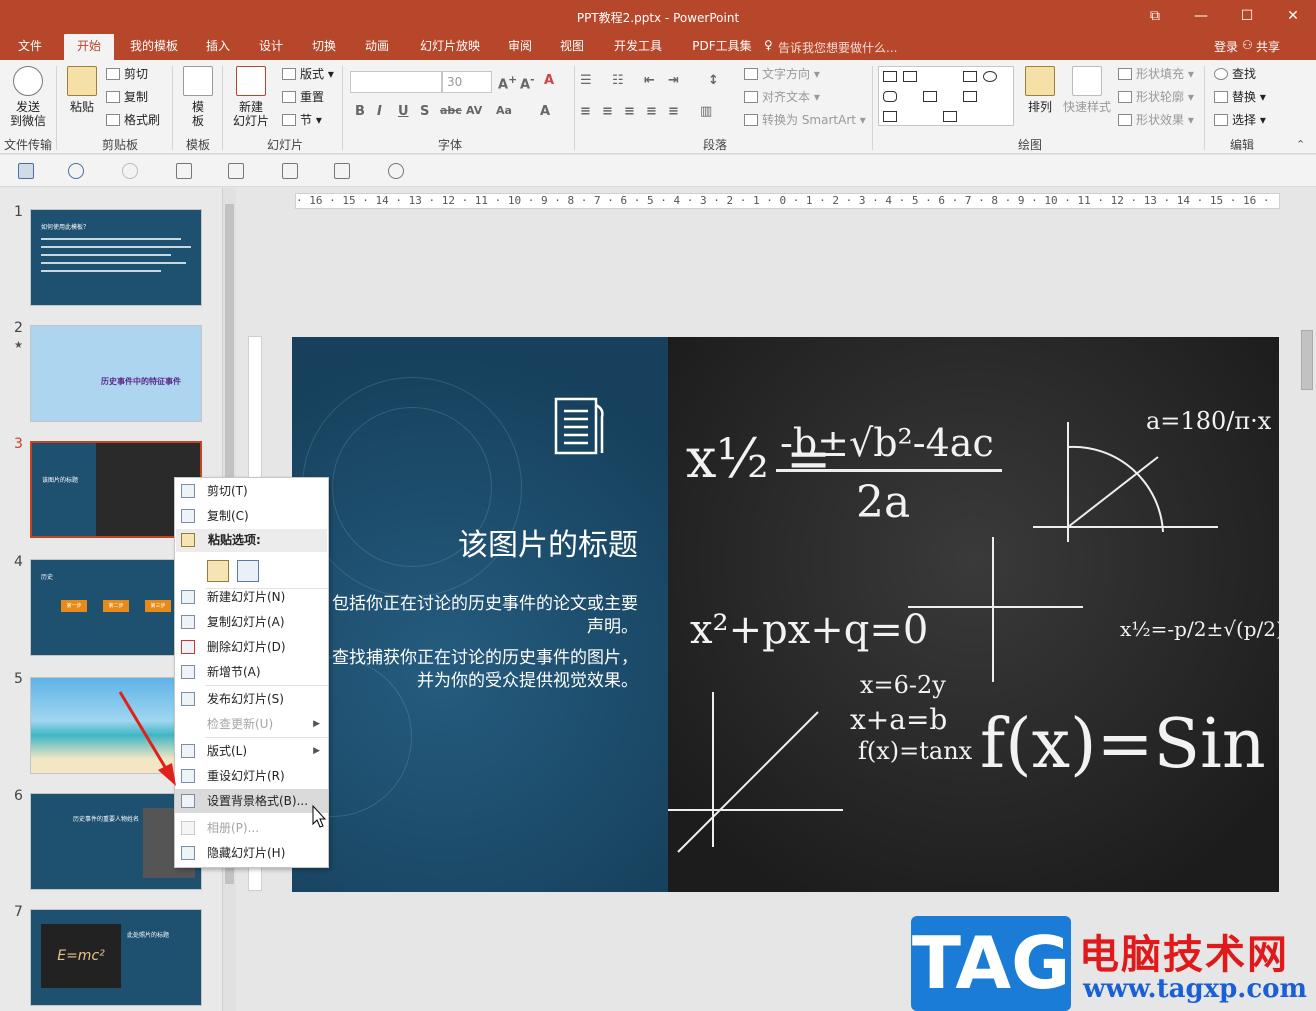 This screenshot has width=1316, height=1011. What do you see at coordinates (1300, 144) in the screenshot?
I see `collapse-ribbon-icon: ⌃` at bounding box center [1300, 144].